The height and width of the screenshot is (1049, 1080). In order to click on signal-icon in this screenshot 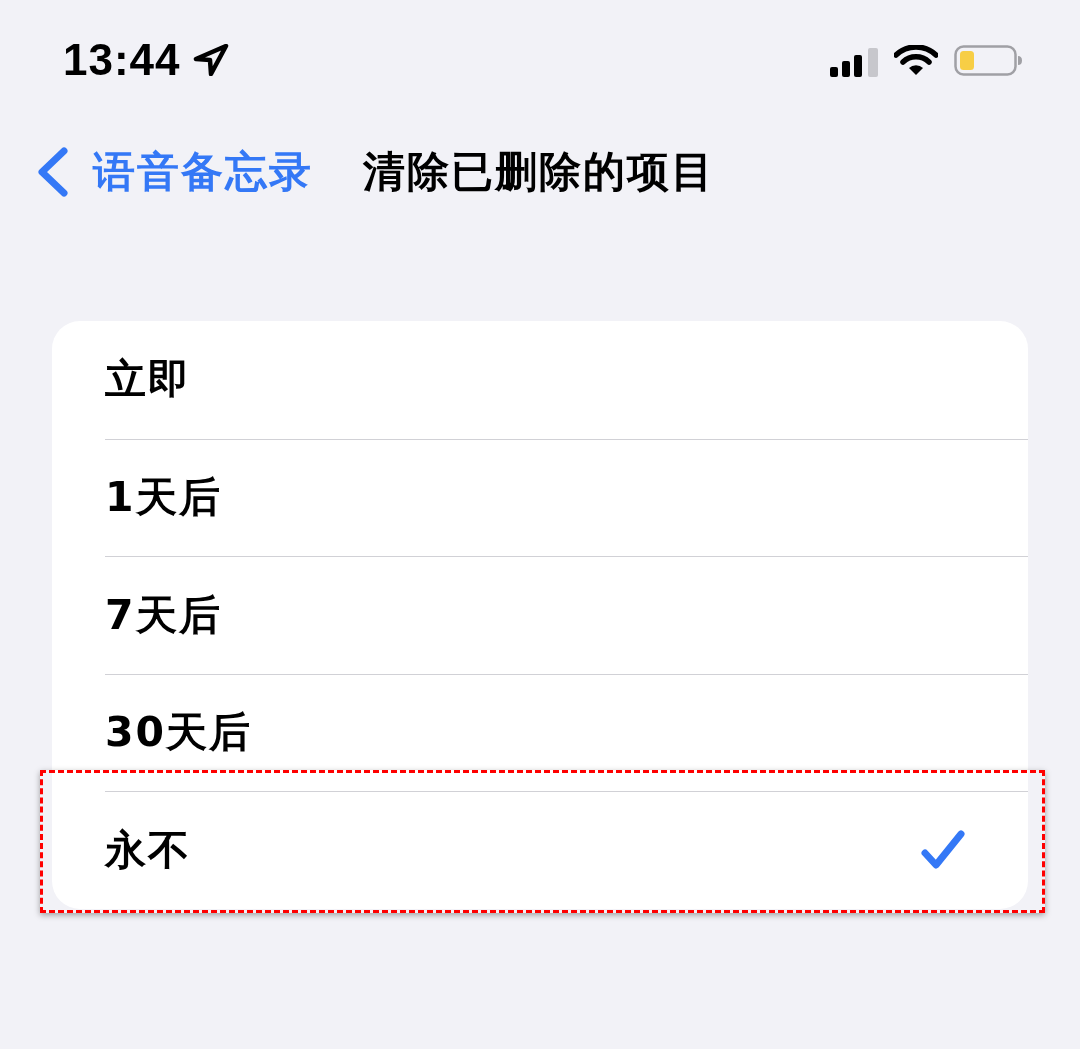, I will do `click(854, 62)`.